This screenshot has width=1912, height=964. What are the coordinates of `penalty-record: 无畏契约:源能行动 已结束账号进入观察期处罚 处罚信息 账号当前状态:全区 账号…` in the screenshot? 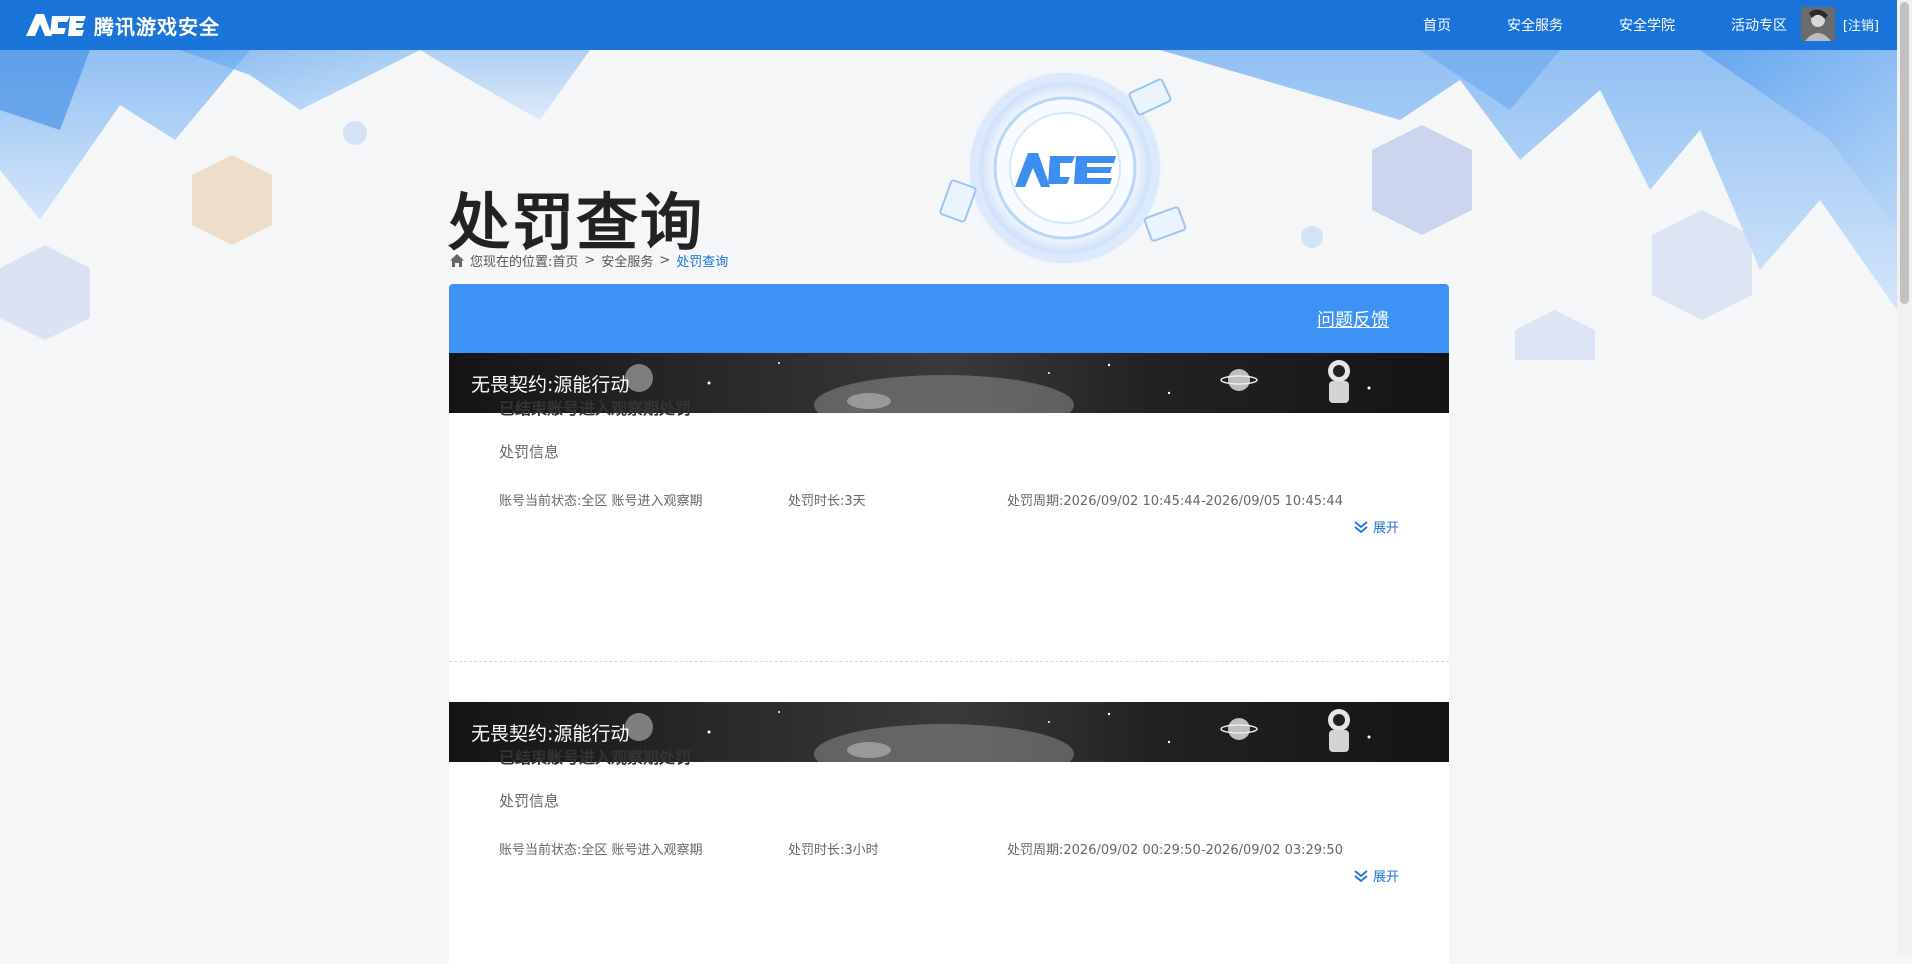 It's located at (949, 833).